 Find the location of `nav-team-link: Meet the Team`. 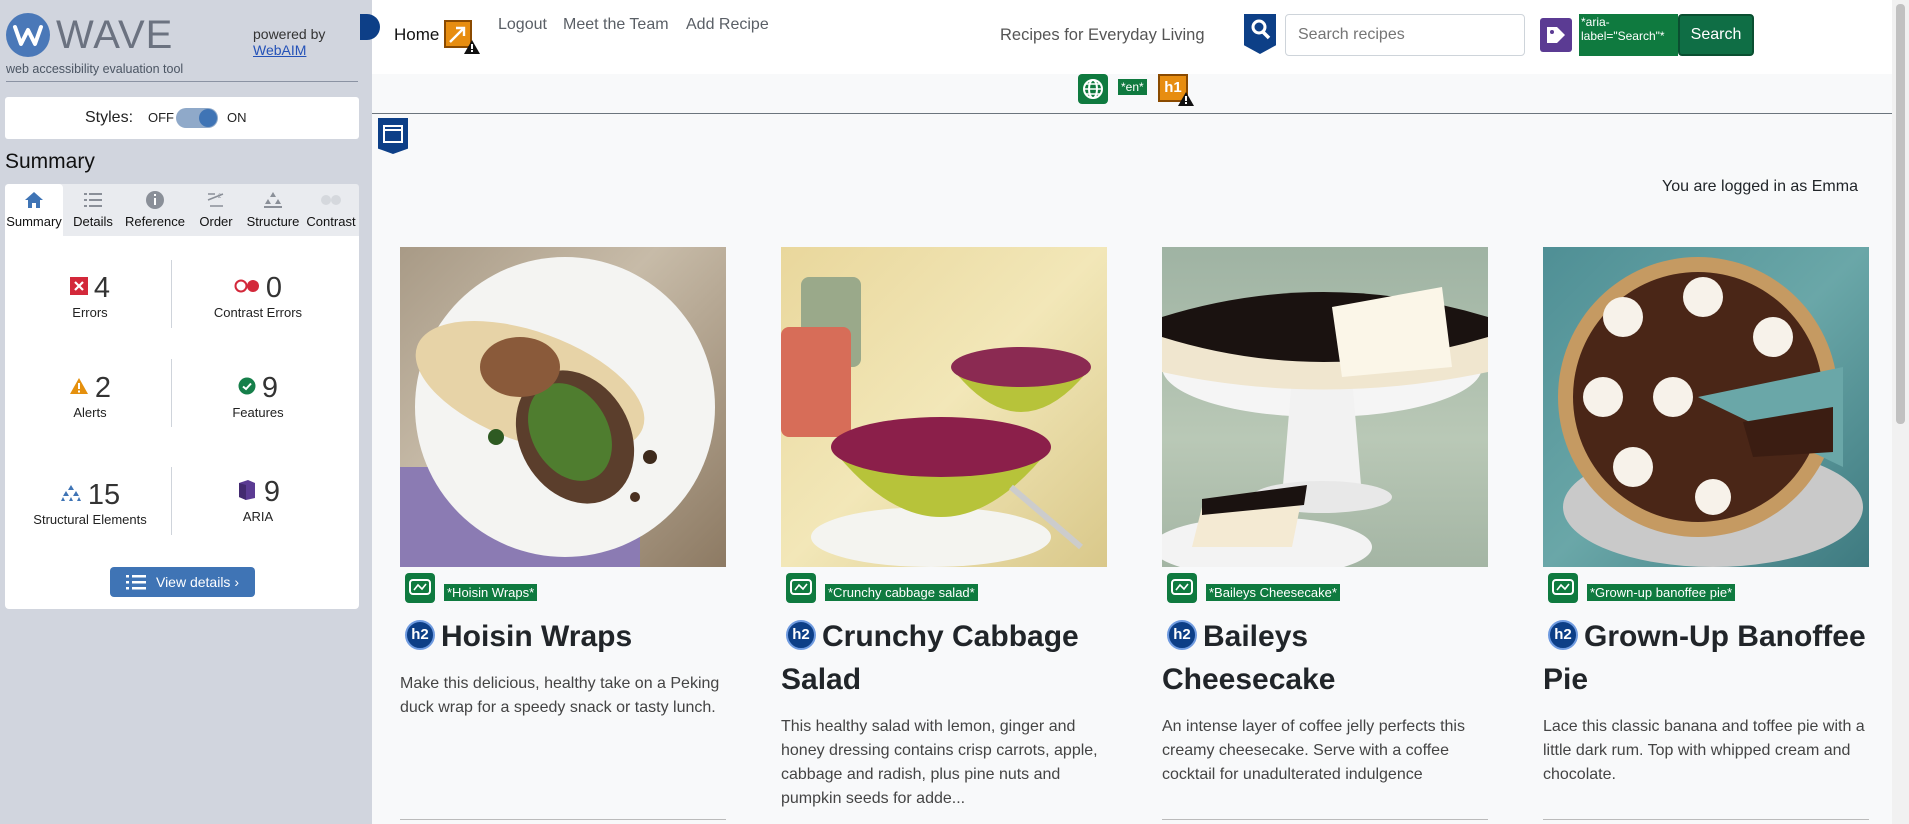

nav-team-link: Meet the Team is located at coordinates (616, 25).